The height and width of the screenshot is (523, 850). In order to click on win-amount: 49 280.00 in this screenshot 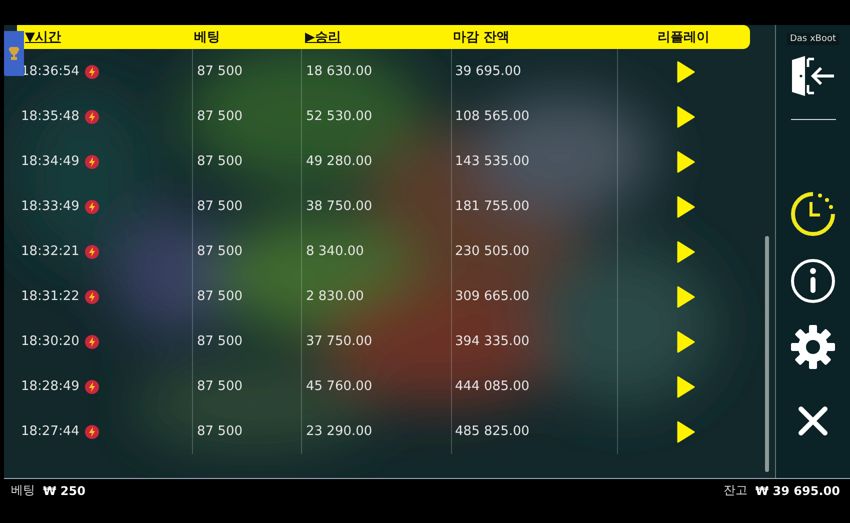, I will do `click(339, 161)`.